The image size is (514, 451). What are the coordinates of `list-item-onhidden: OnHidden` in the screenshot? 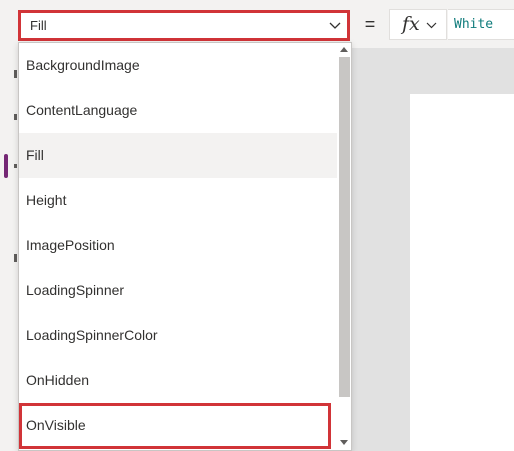 It's located at (178, 380).